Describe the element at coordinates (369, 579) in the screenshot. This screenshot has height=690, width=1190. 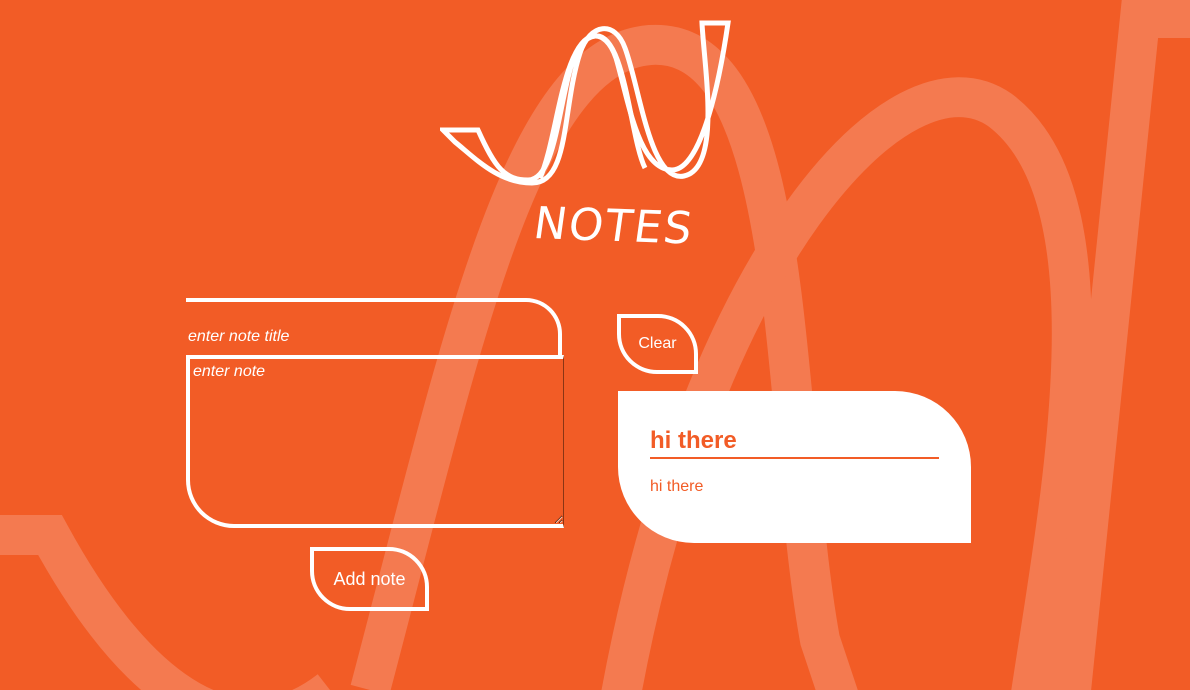
I see `add-note-button: Add note` at that location.